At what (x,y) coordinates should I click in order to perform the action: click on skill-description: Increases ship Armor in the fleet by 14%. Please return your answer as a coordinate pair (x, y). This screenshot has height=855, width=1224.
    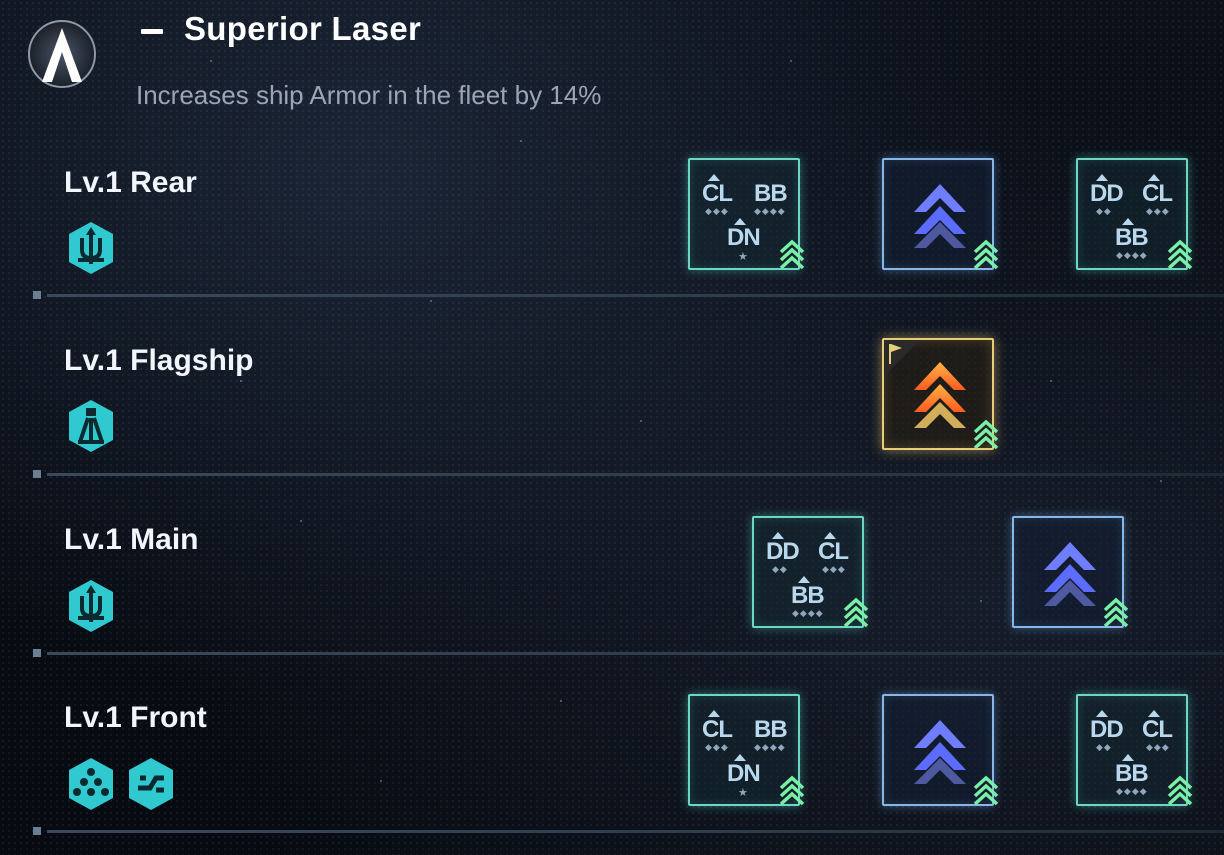
    Looking at the image, I should click on (369, 95).